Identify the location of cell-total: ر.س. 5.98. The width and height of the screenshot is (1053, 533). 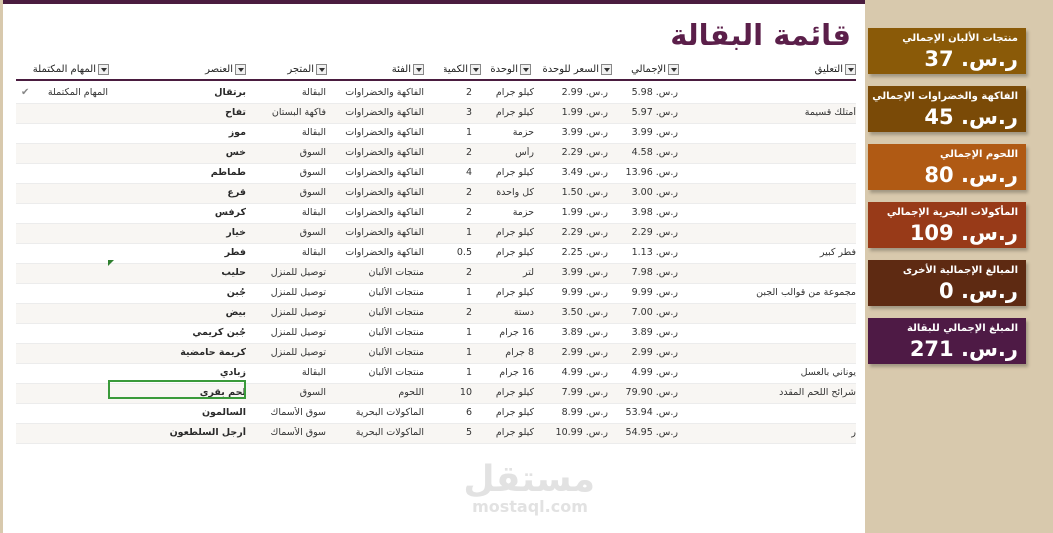
(652, 92).